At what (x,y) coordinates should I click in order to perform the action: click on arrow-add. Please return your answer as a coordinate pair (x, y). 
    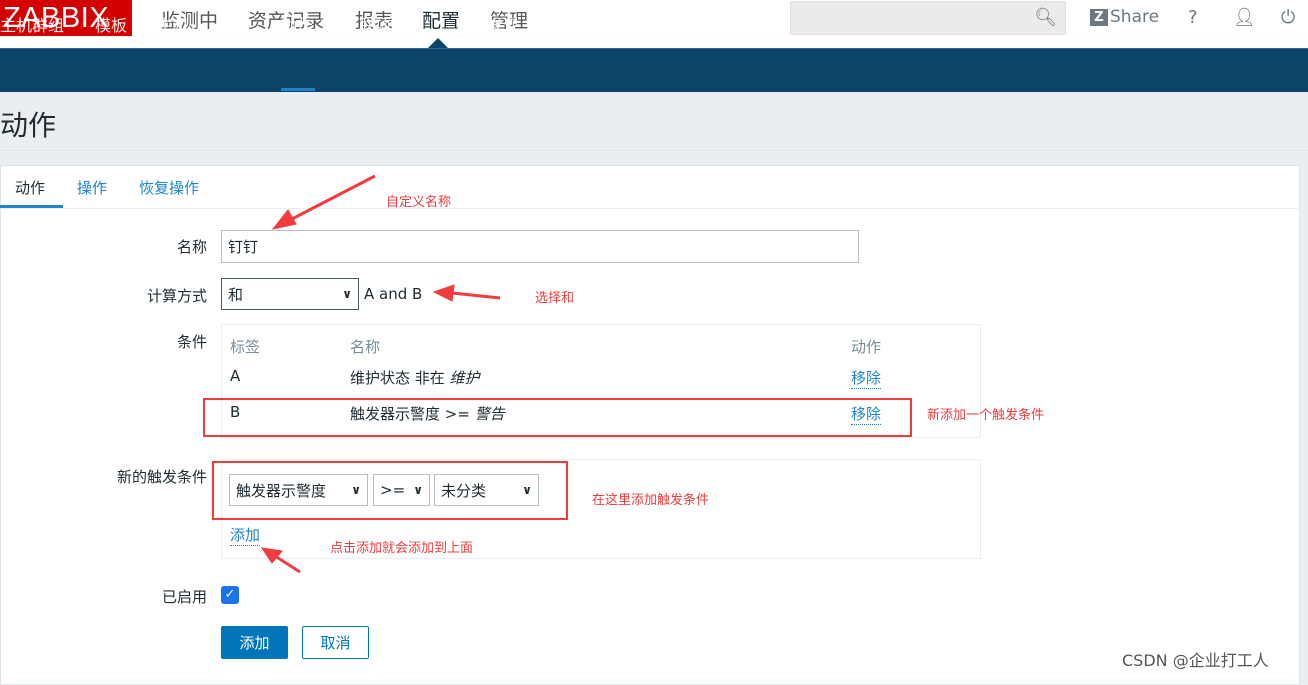
    Looking at the image, I should click on (287, 564).